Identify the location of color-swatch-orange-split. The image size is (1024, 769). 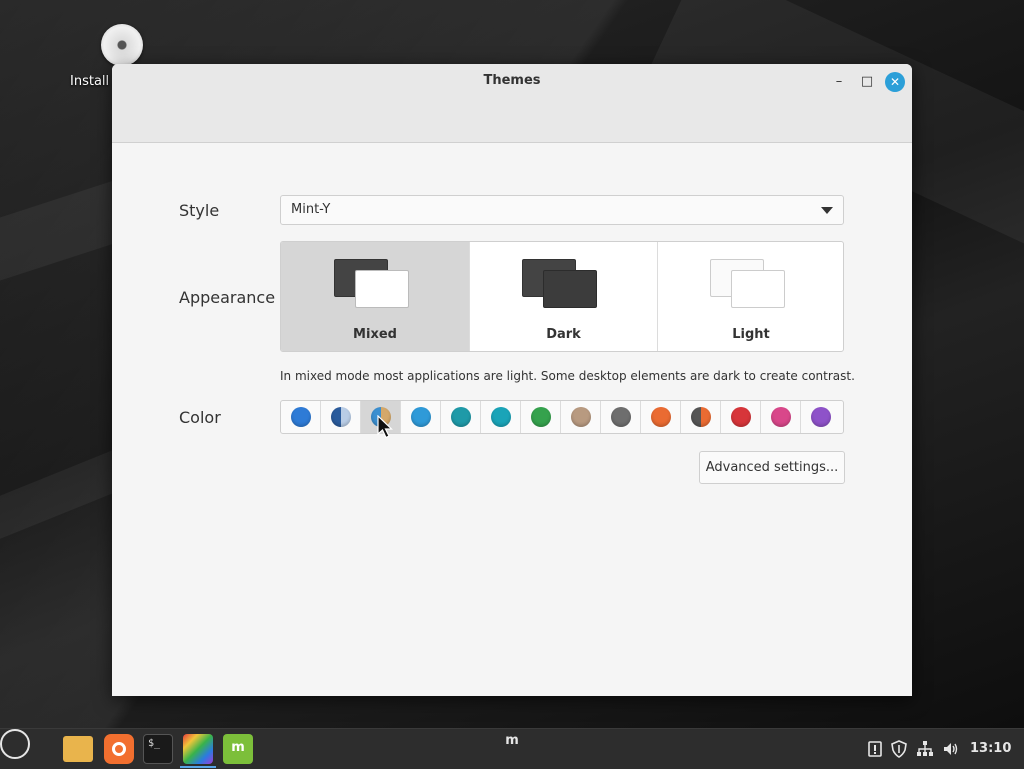
(701, 417).